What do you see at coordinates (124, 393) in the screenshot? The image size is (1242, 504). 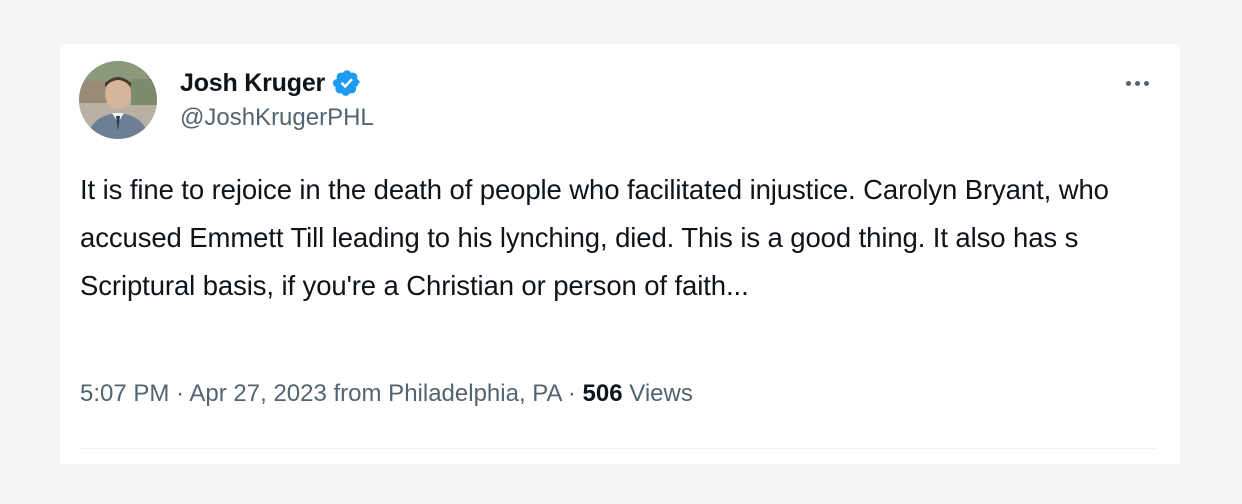 I see `tweet-time: 5:07 PM` at bounding box center [124, 393].